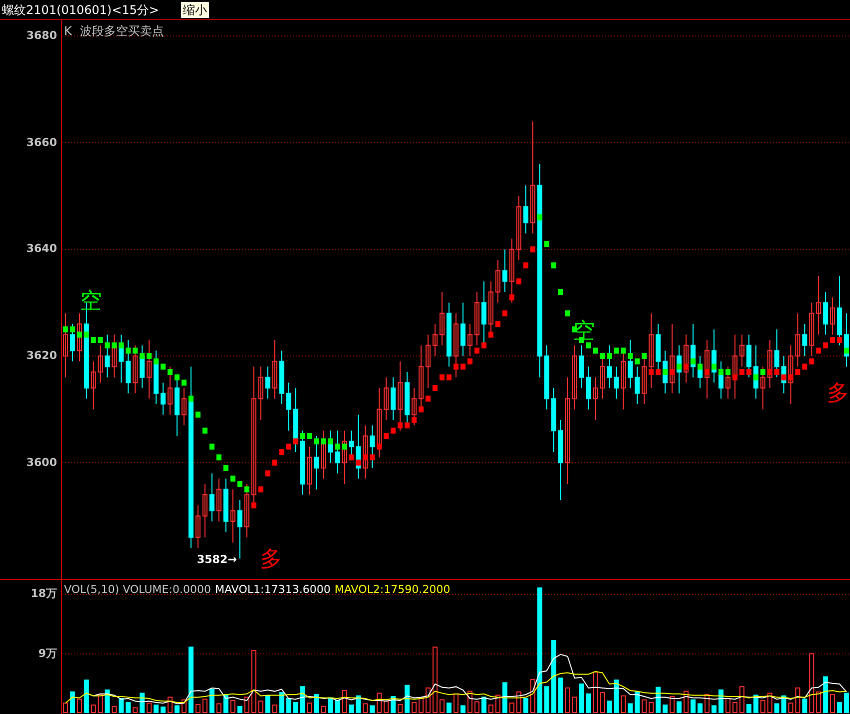 The height and width of the screenshot is (714, 850). Describe the element at coordinates (195, 10) in the screenshot. I see `zoom-out-button: 缩小` at that location.